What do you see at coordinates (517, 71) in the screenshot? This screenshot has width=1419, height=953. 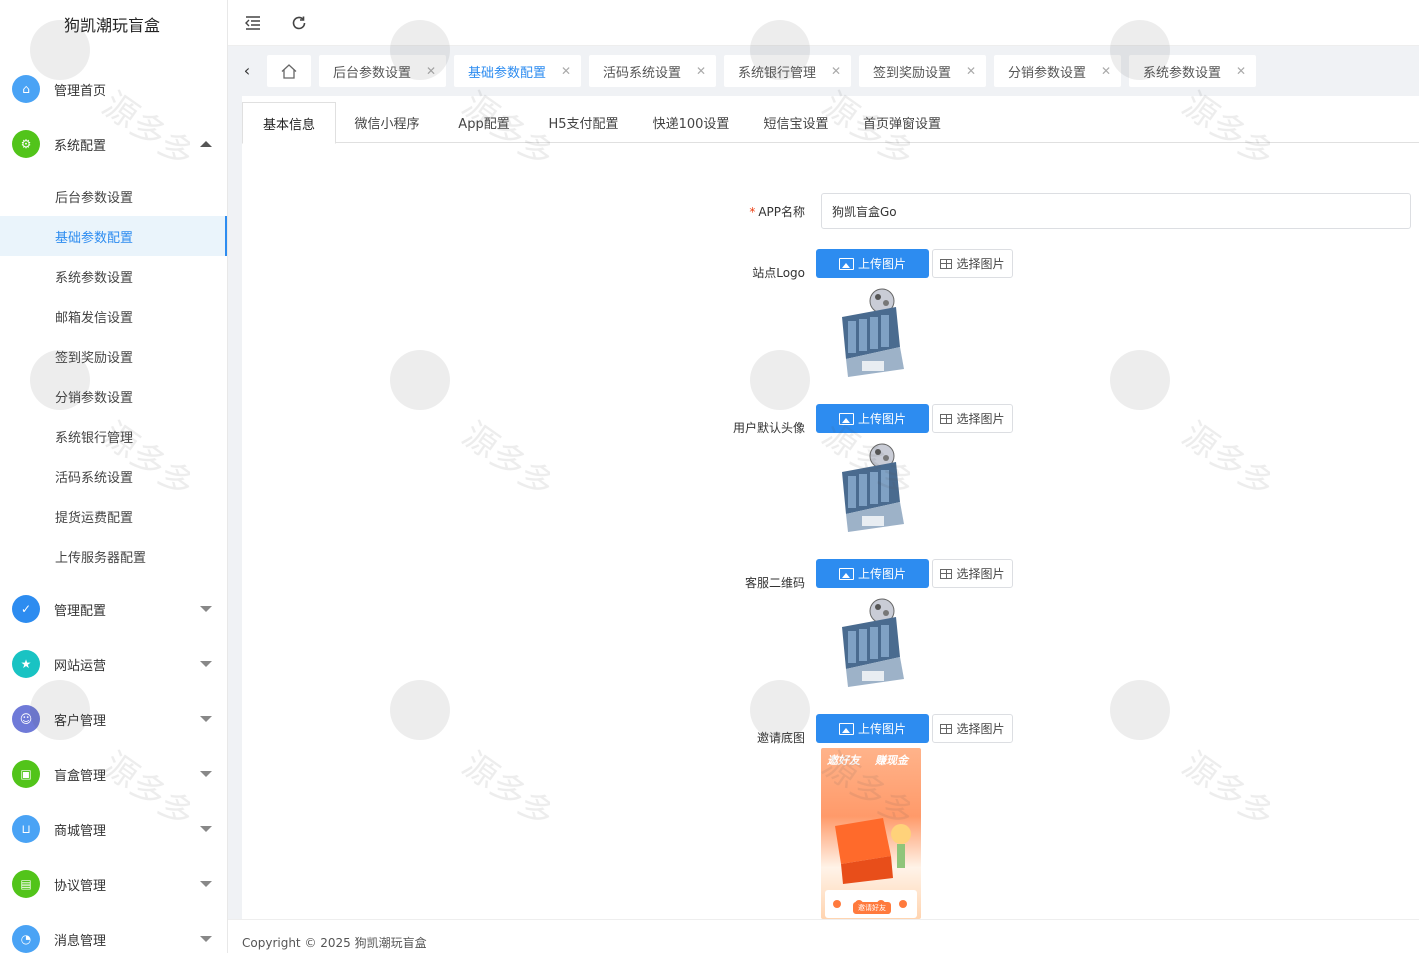 I see `tab-basic-params: 基础参数配置 ✕` at bounding box center [517, 71].